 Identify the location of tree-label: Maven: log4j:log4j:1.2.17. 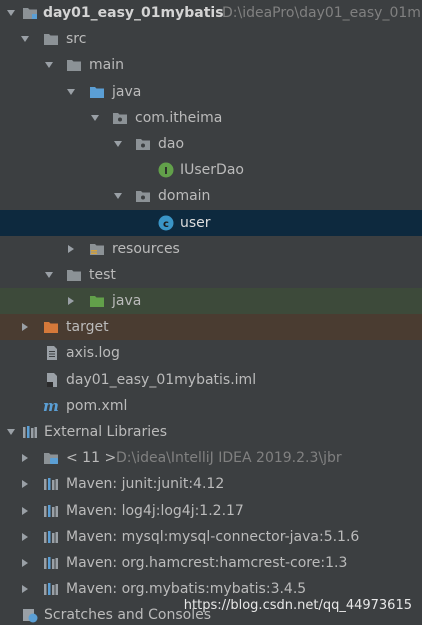
(155, 510).